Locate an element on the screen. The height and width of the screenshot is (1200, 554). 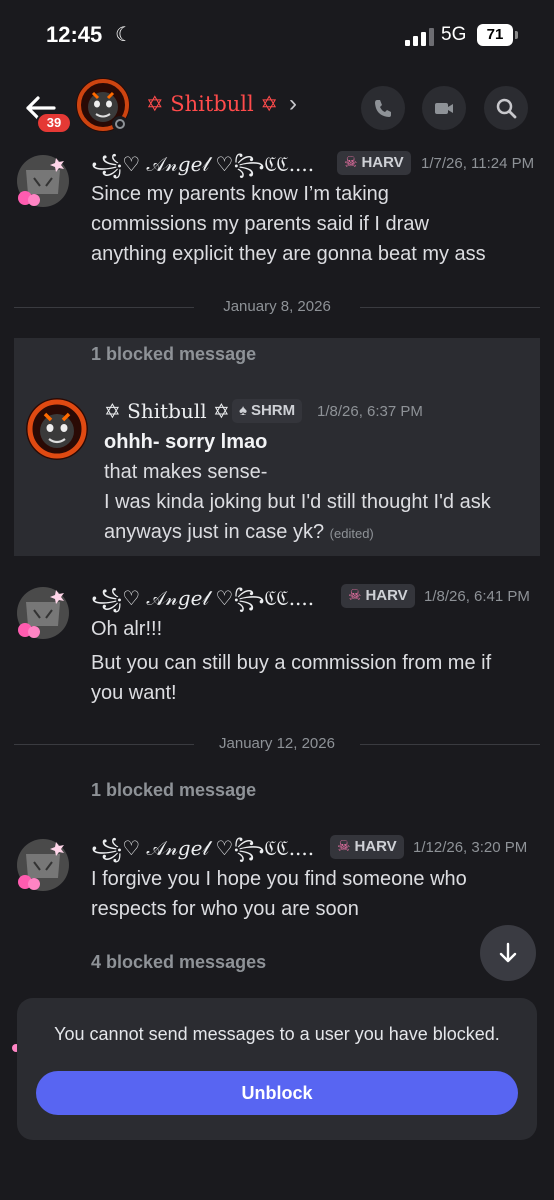
message-line: Since my parents know I’m taking is located at coordinates (240, 194).